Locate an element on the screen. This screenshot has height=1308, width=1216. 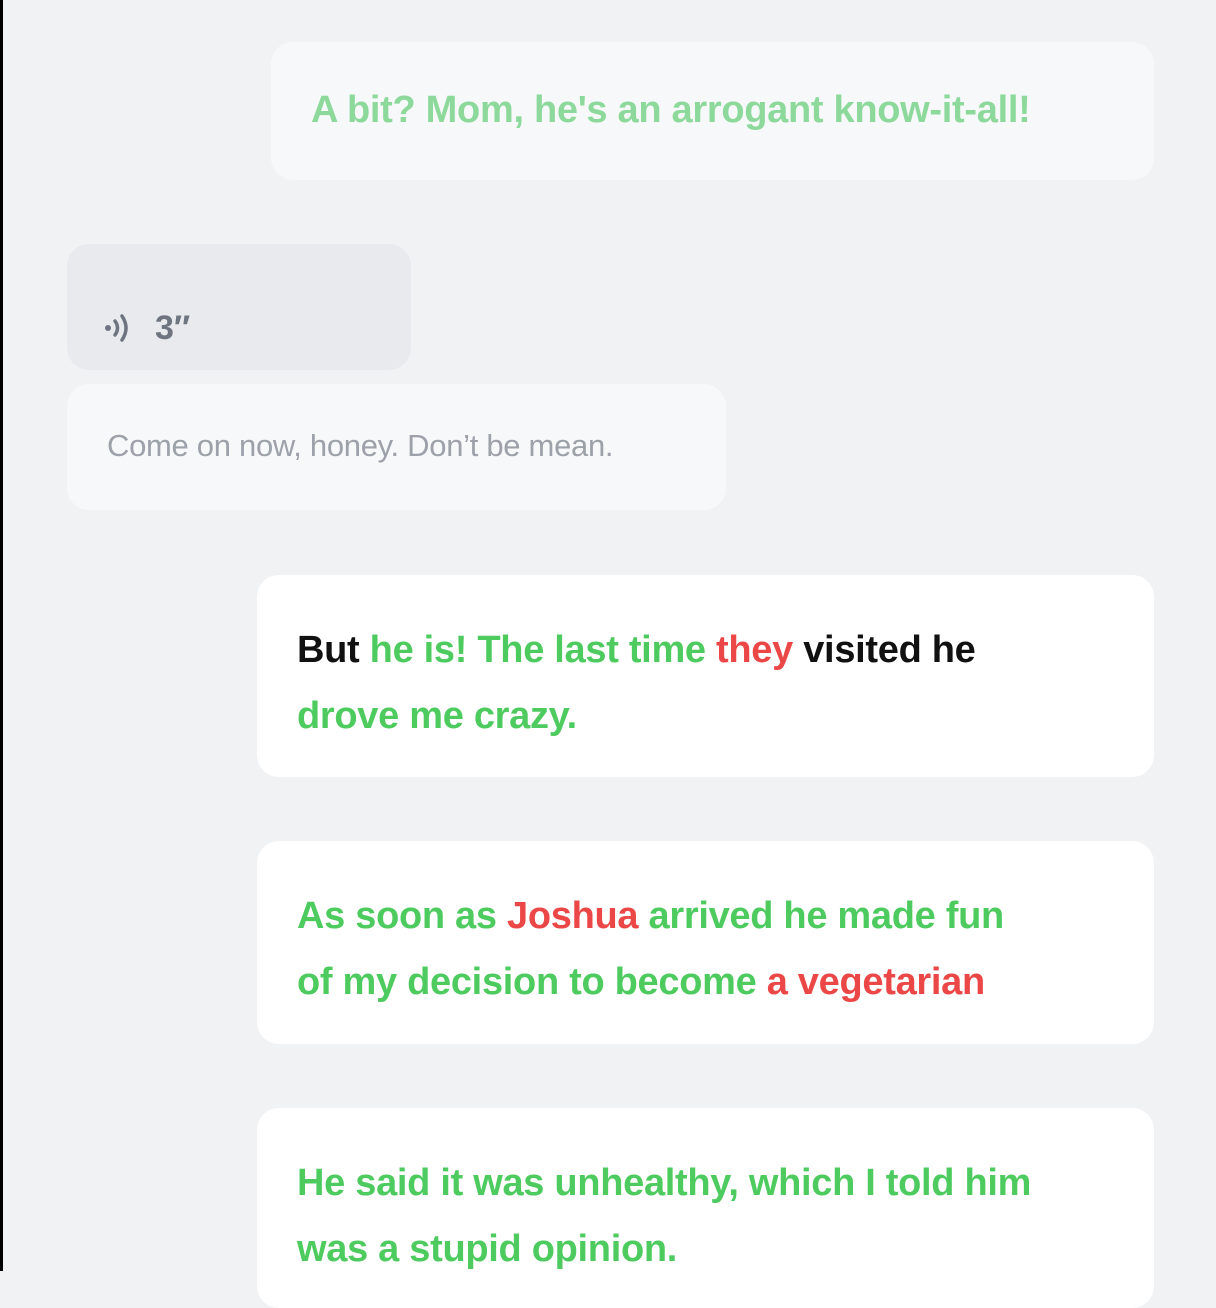
transcript-line: of my decision to become a vegetarian is located at coordinates (725, 982).